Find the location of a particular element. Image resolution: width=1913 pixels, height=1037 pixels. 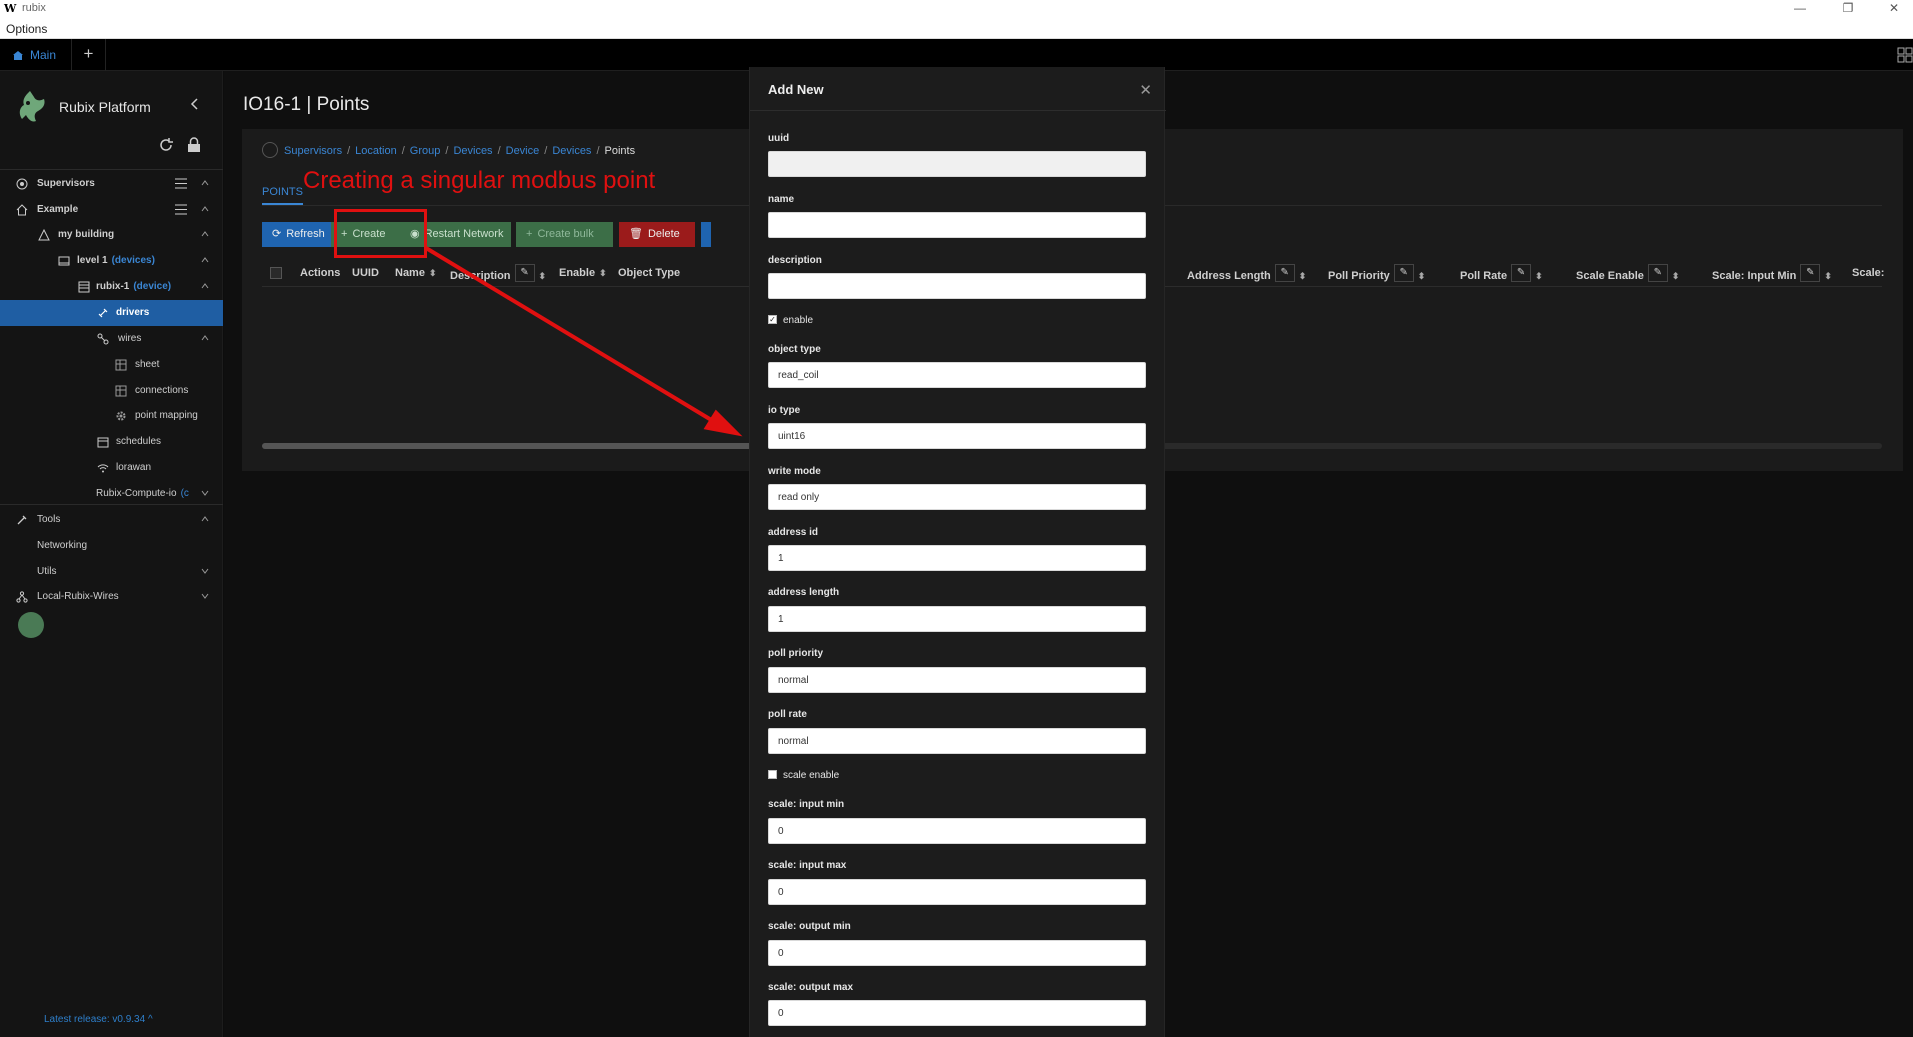

column-header: UUID is located at coordinates (365, 273).